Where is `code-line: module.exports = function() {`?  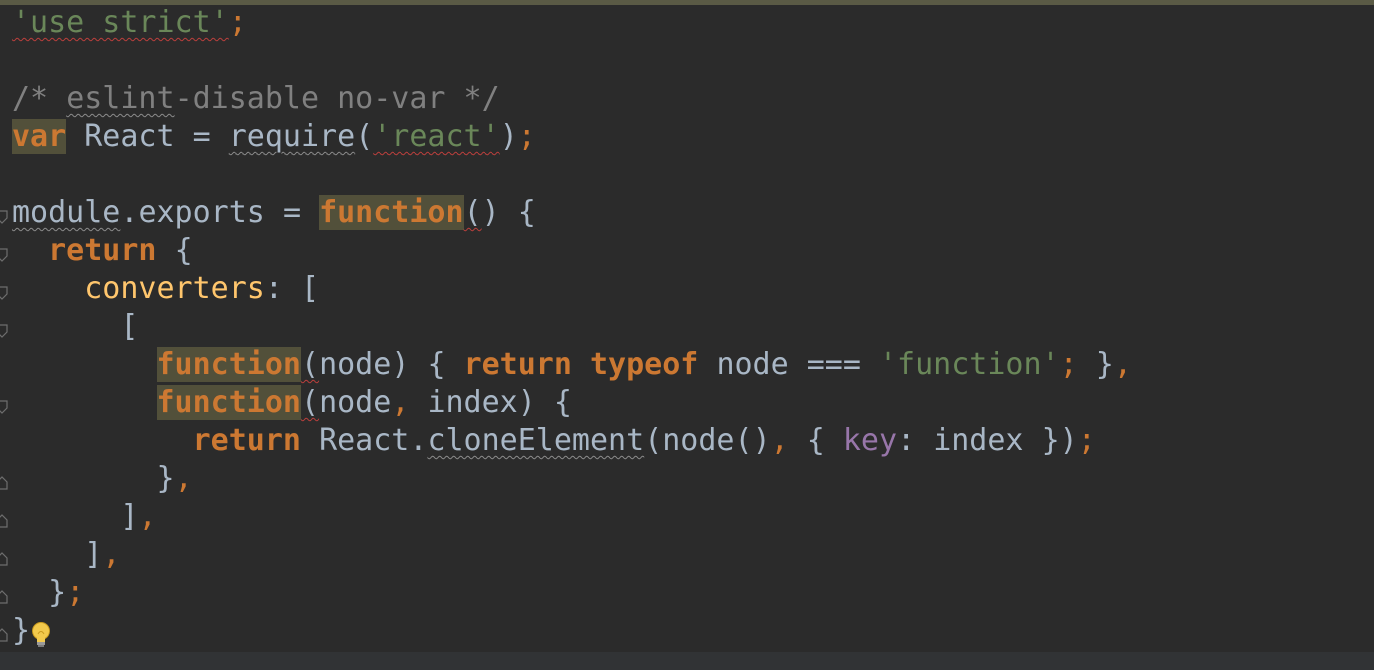
code-line: module.exports = function() { is located at coordinates (572, 213).